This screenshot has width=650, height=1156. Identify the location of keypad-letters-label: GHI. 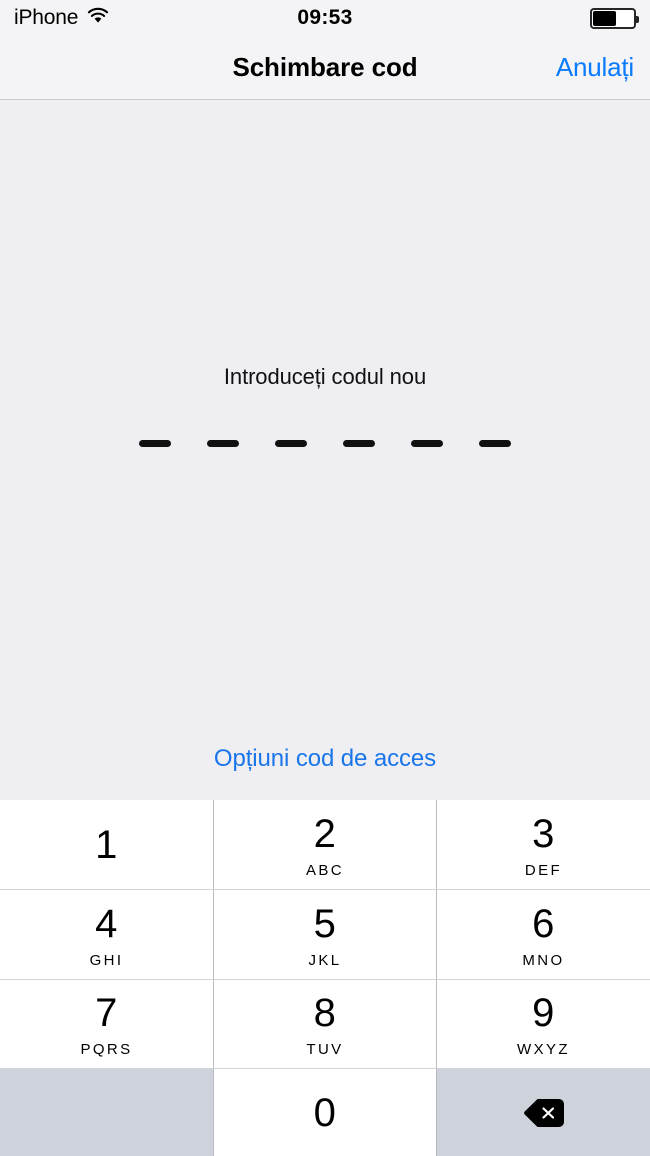
(106, 960).